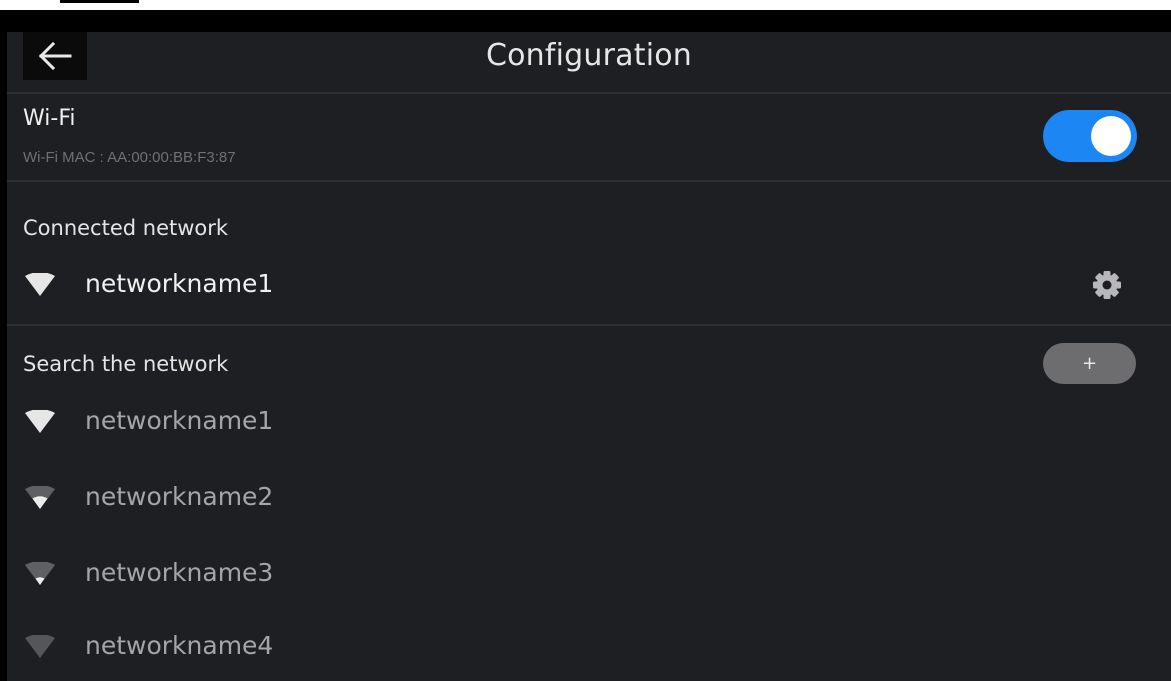  I want to click on connected-network-row: networkname1, so click(589, 285).